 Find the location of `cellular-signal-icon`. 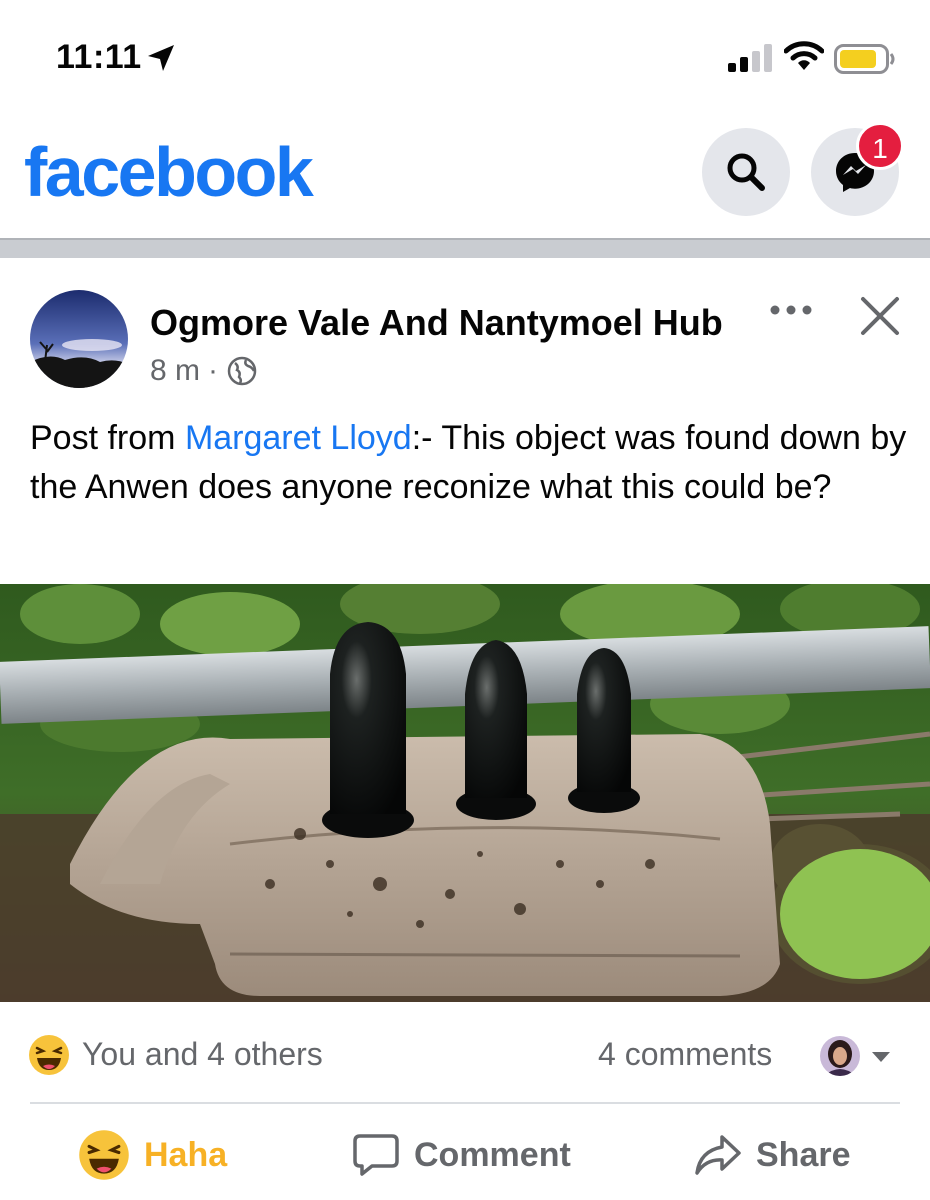

cellular-signal-icon is located at coordinates (750, 58).